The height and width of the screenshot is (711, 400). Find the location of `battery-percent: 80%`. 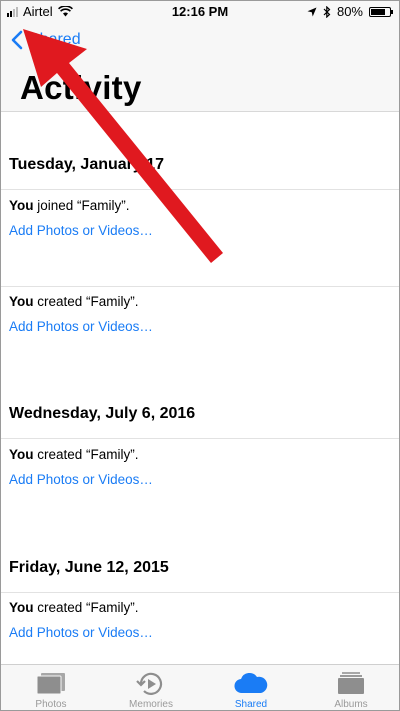

battery-percent: 80% is located at coordinates (349, 11).